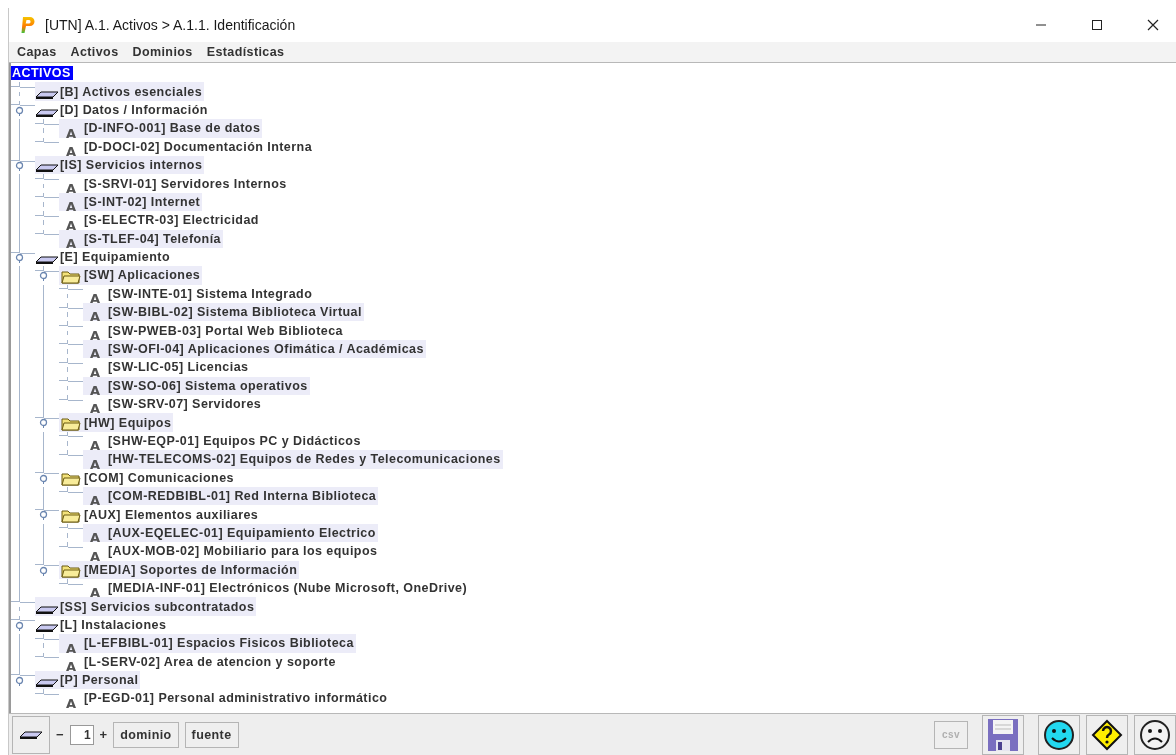 This screenshot has height=755, width=1176. Describe the element at coordinates (115, 257) in the screenshot. I see `tree-node-label: [E] Equipamiento` at that location.